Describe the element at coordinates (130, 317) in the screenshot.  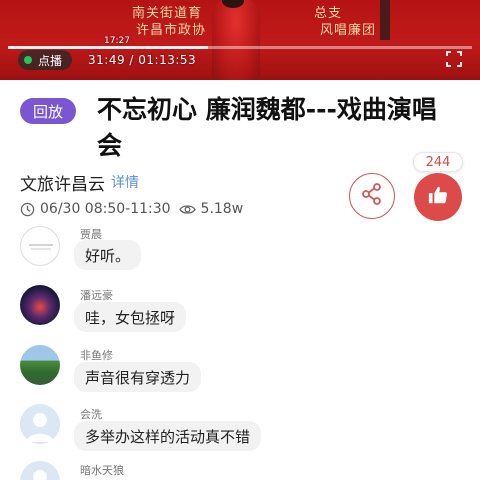
I see `comment-text: 哇，女包拯呀` at that location.